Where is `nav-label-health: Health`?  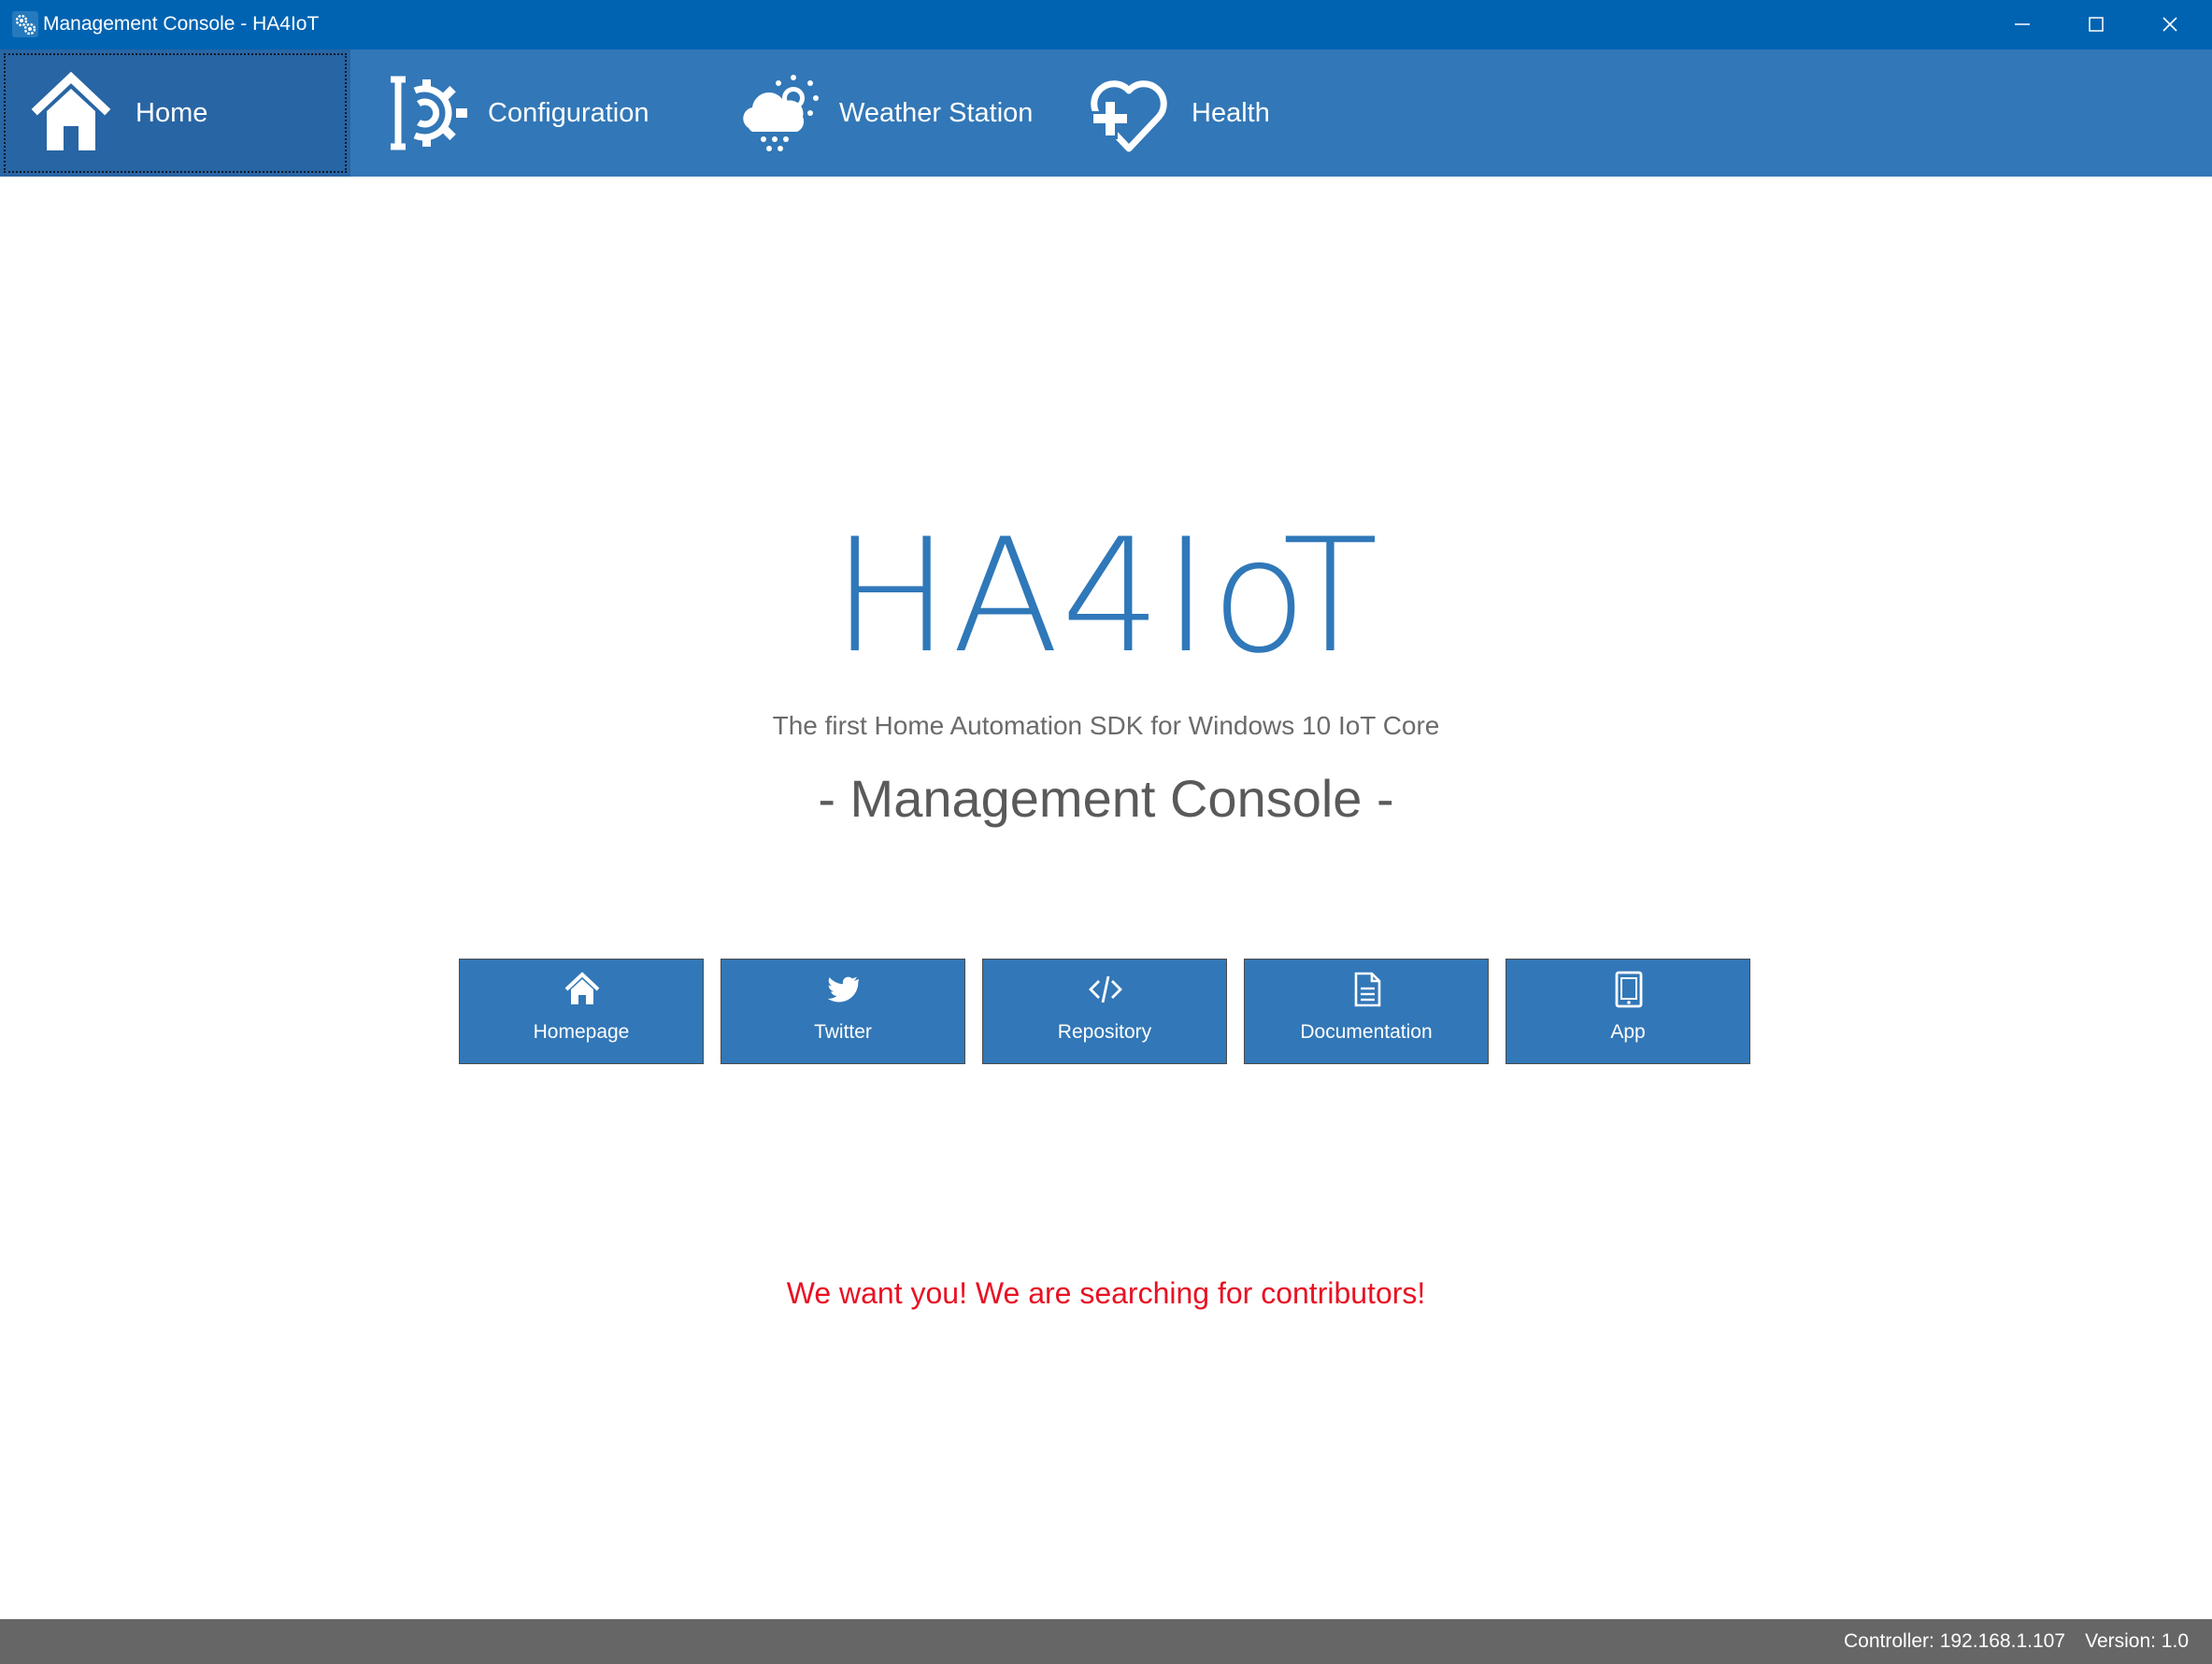 nav-label-health: Health is located at coordinates (1231, 113).